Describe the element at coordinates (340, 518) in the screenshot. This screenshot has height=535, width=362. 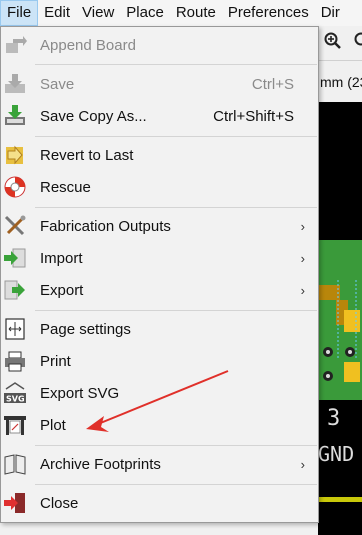
I see `board-outside` at that location.